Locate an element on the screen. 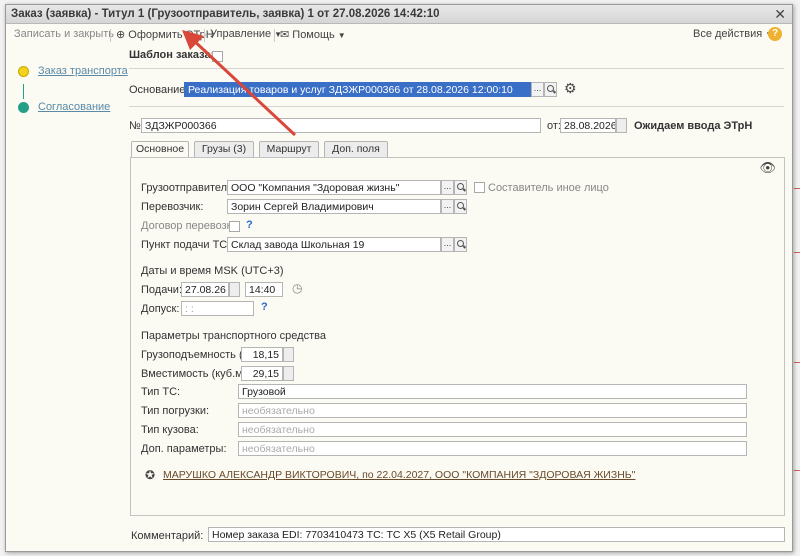  chevron-down-icon: ▼ is located at coordinates (341, 35).